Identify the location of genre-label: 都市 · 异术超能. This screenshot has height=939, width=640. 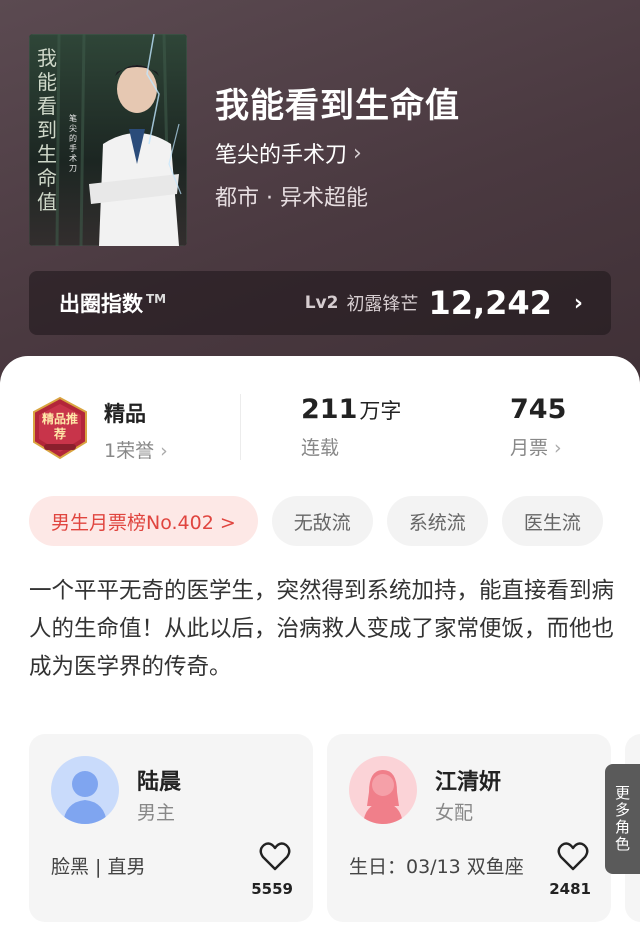
(291, 198).